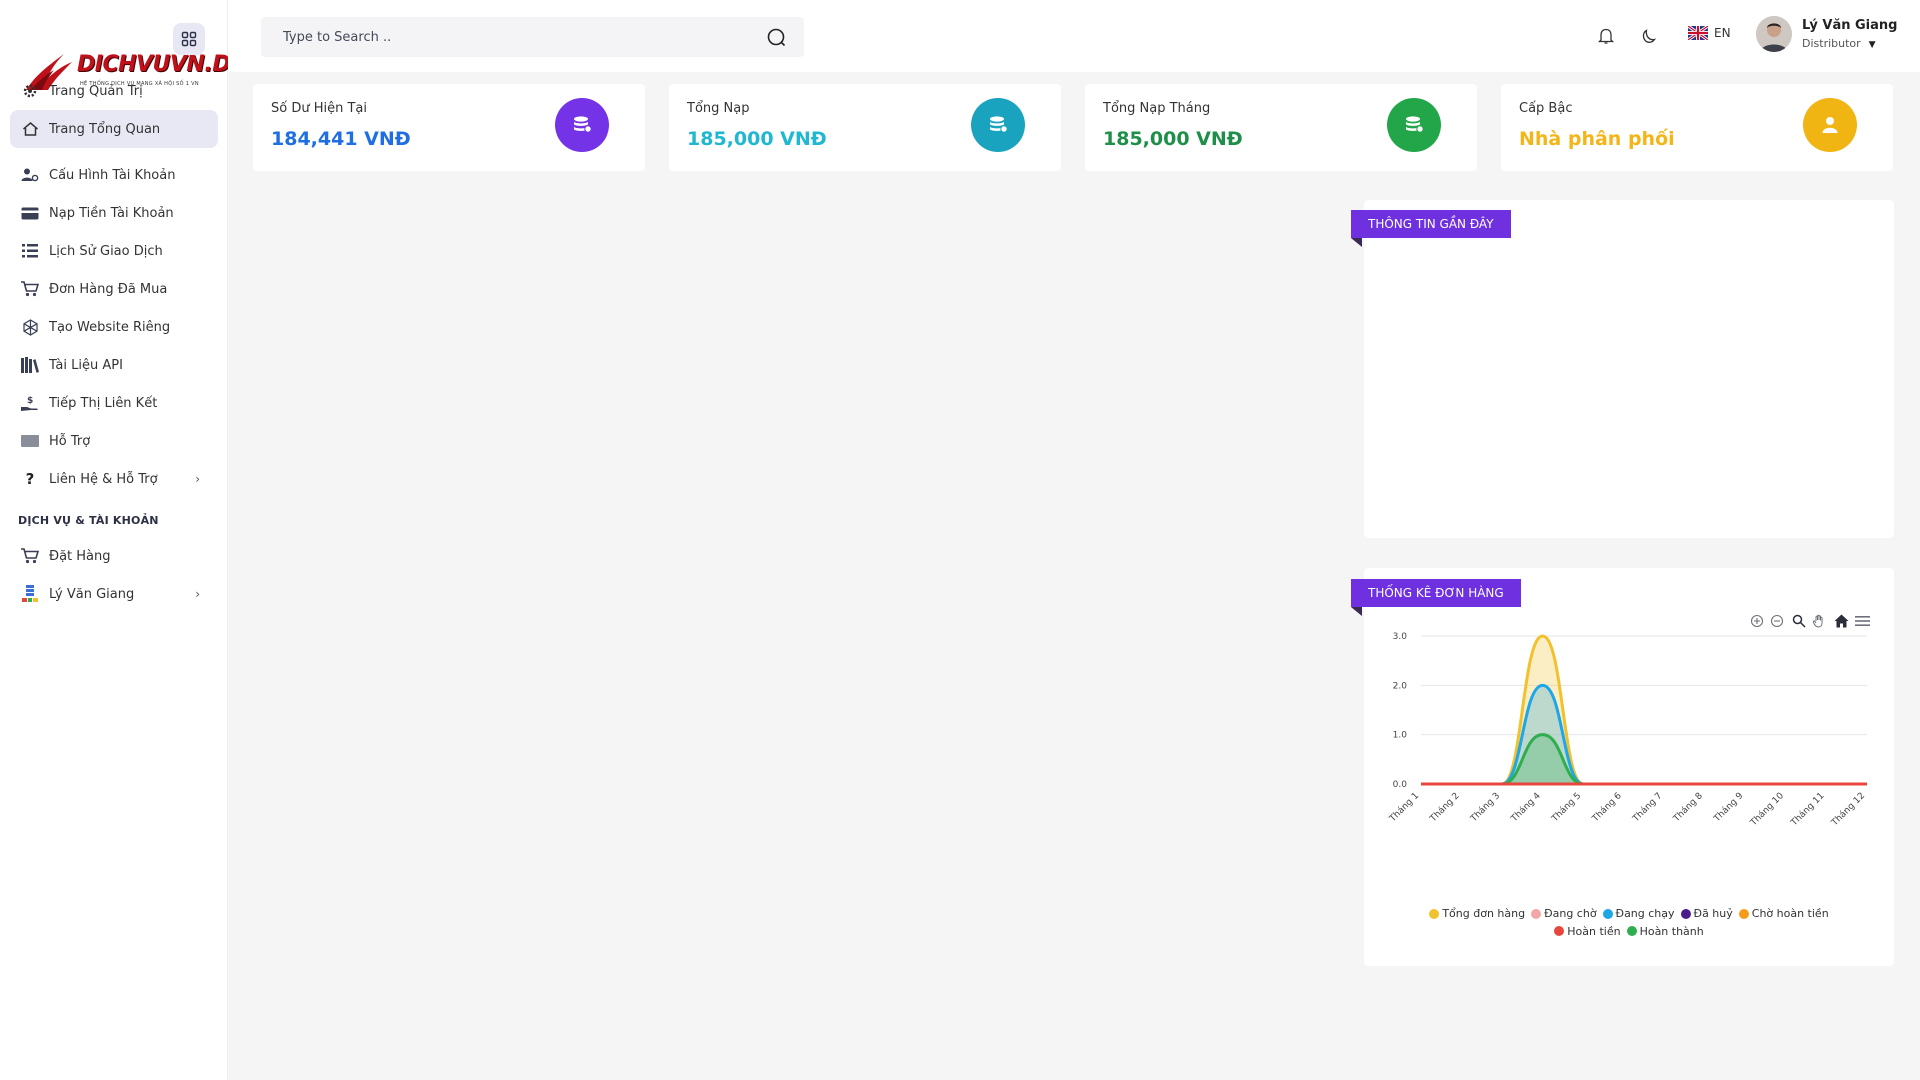  Describe the element at coordinates (103, 479) in the screenshot. I see `sidebar-item-label: Liên Hệ & Hỗ Trợ` at that location.